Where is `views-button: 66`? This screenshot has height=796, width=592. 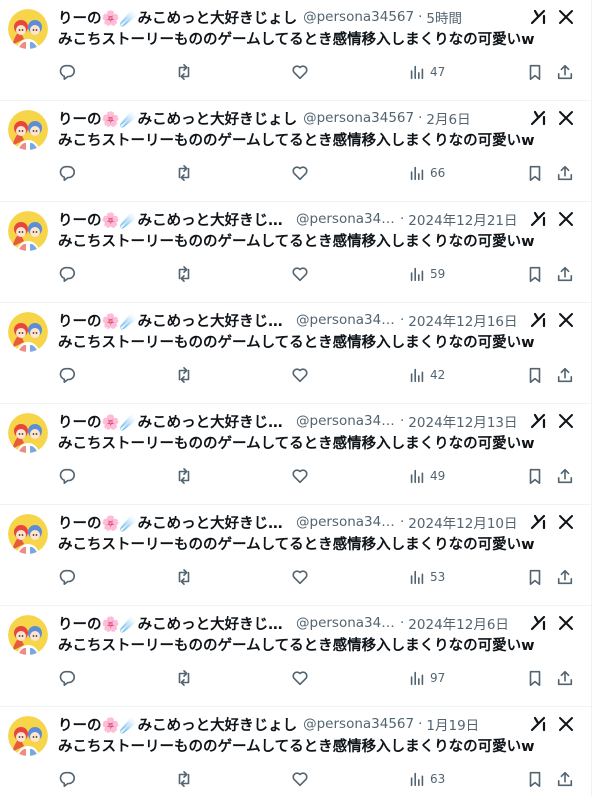 views-button: 66 is located at coordinates (438, 173).